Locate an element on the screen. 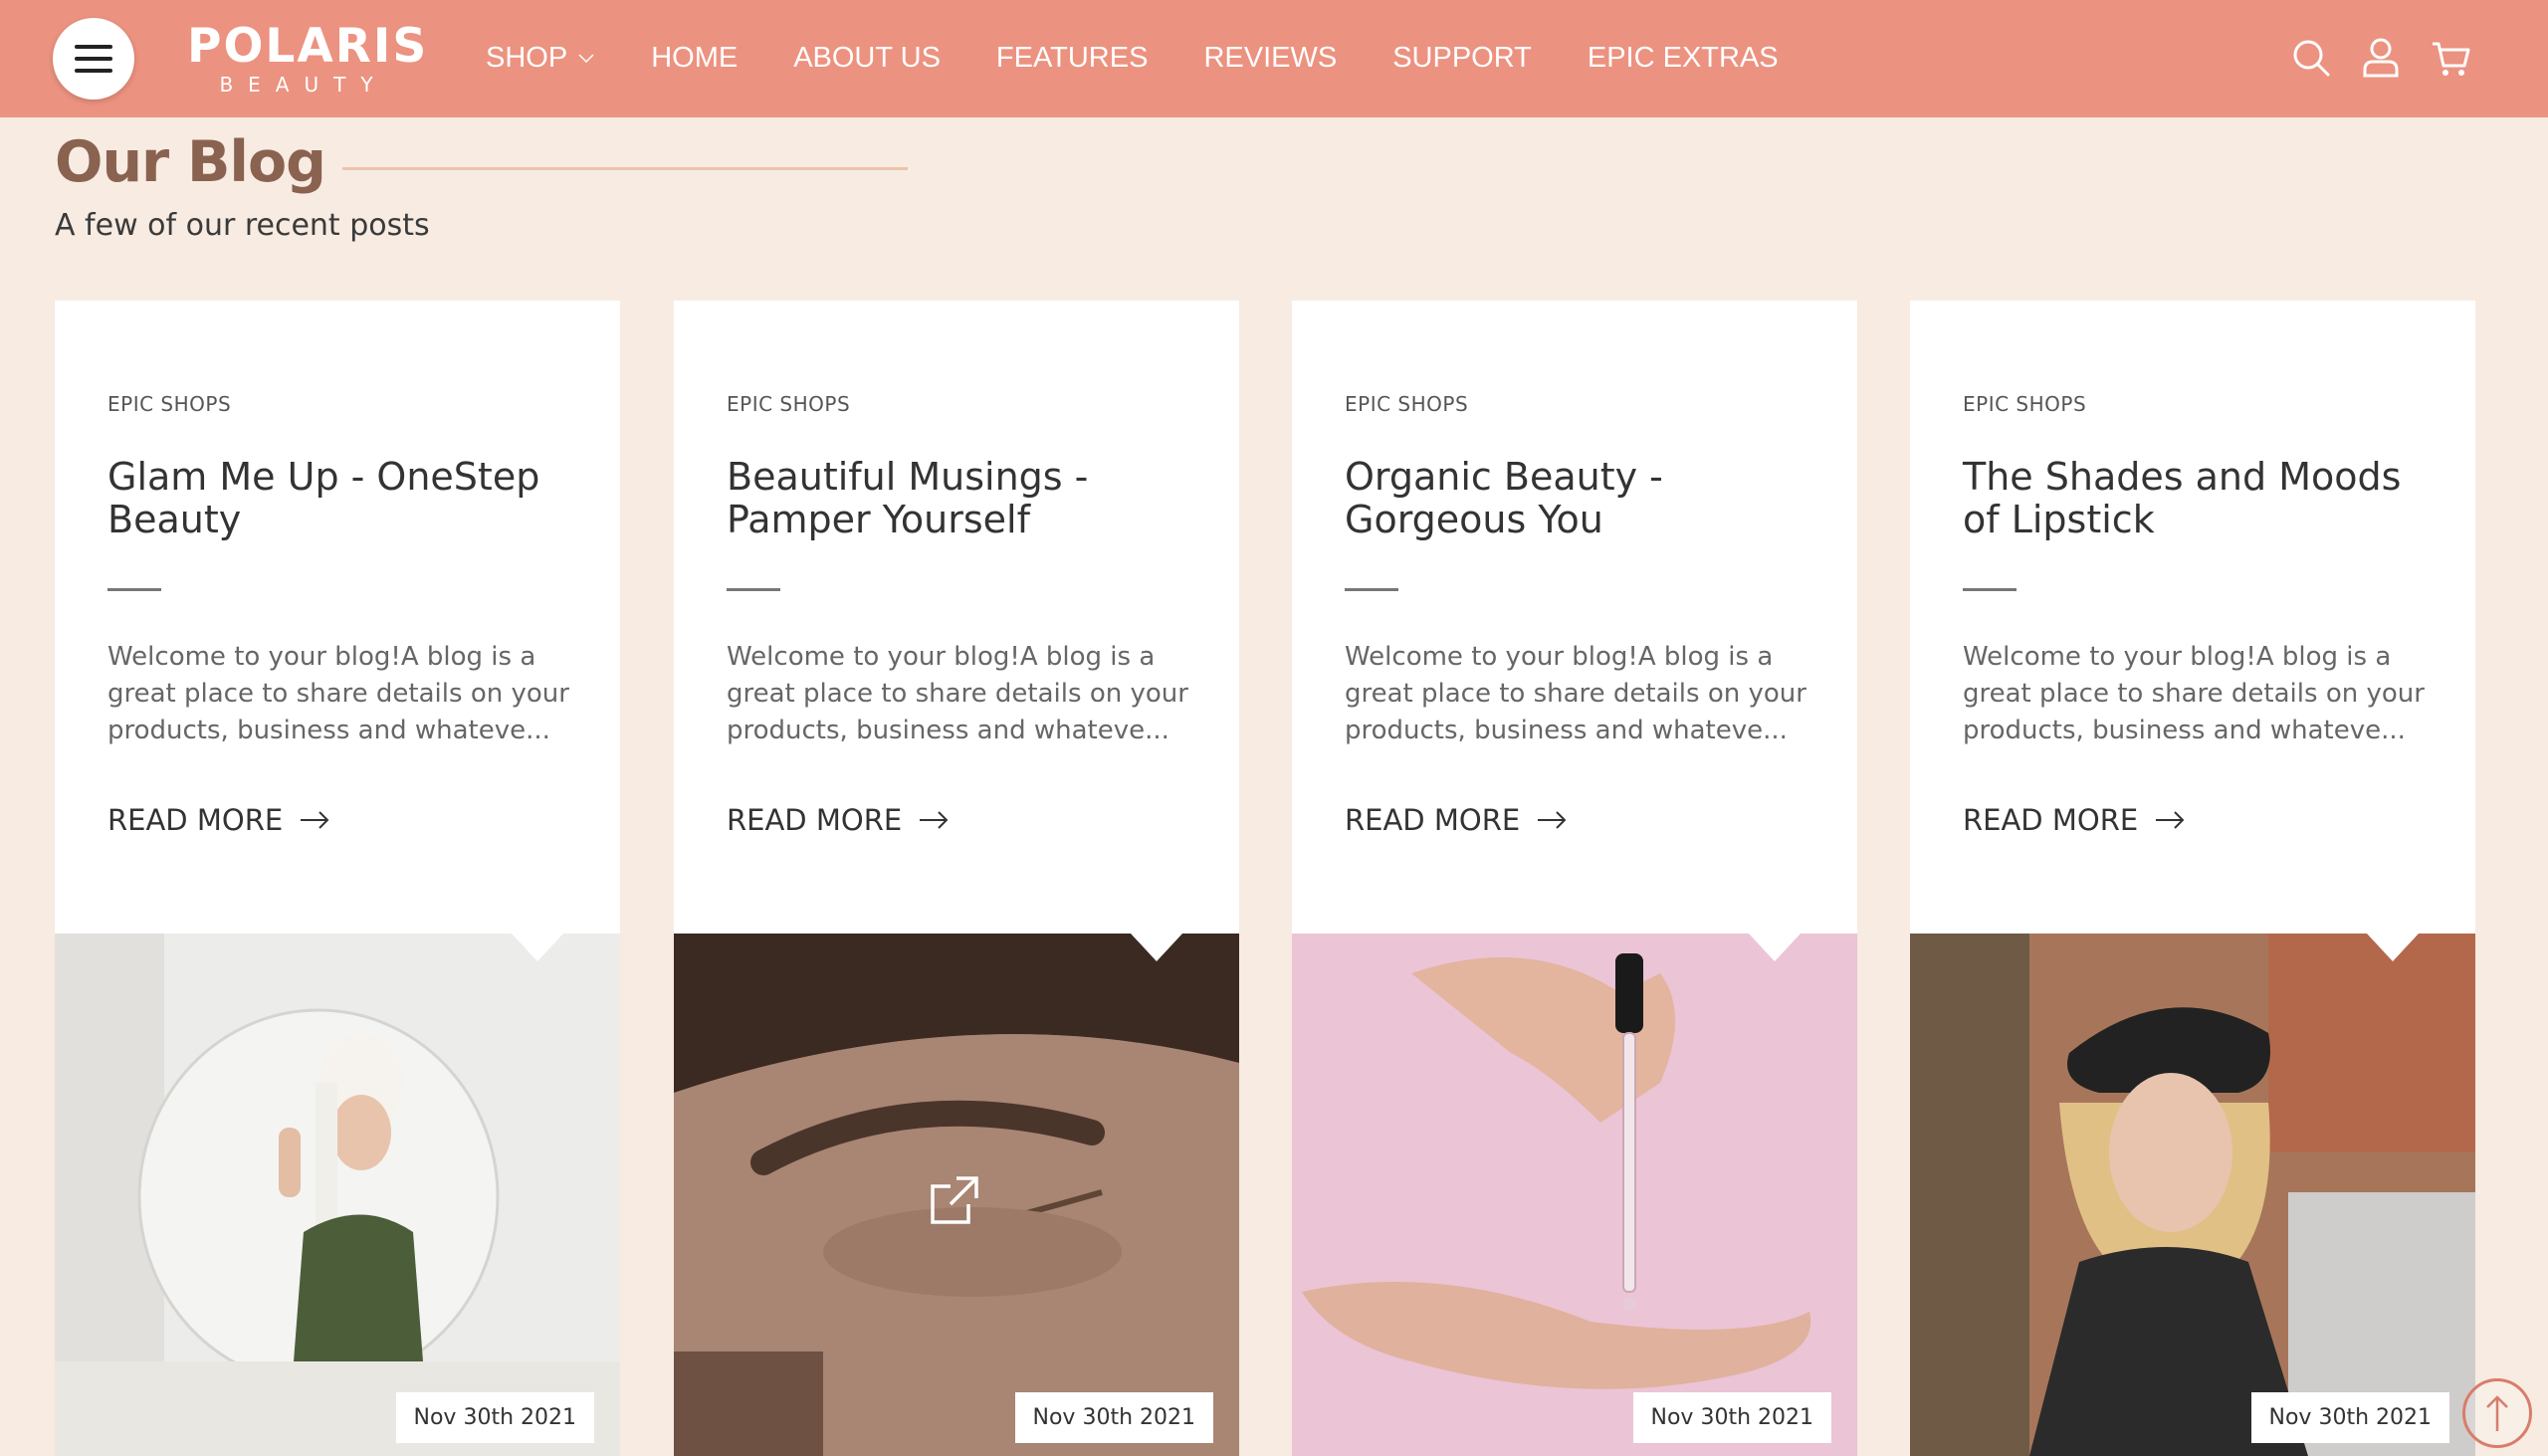 This screenshot has width=2548, height=1456. nav-item-shop: SHOP is located at coordinates (540, 58).